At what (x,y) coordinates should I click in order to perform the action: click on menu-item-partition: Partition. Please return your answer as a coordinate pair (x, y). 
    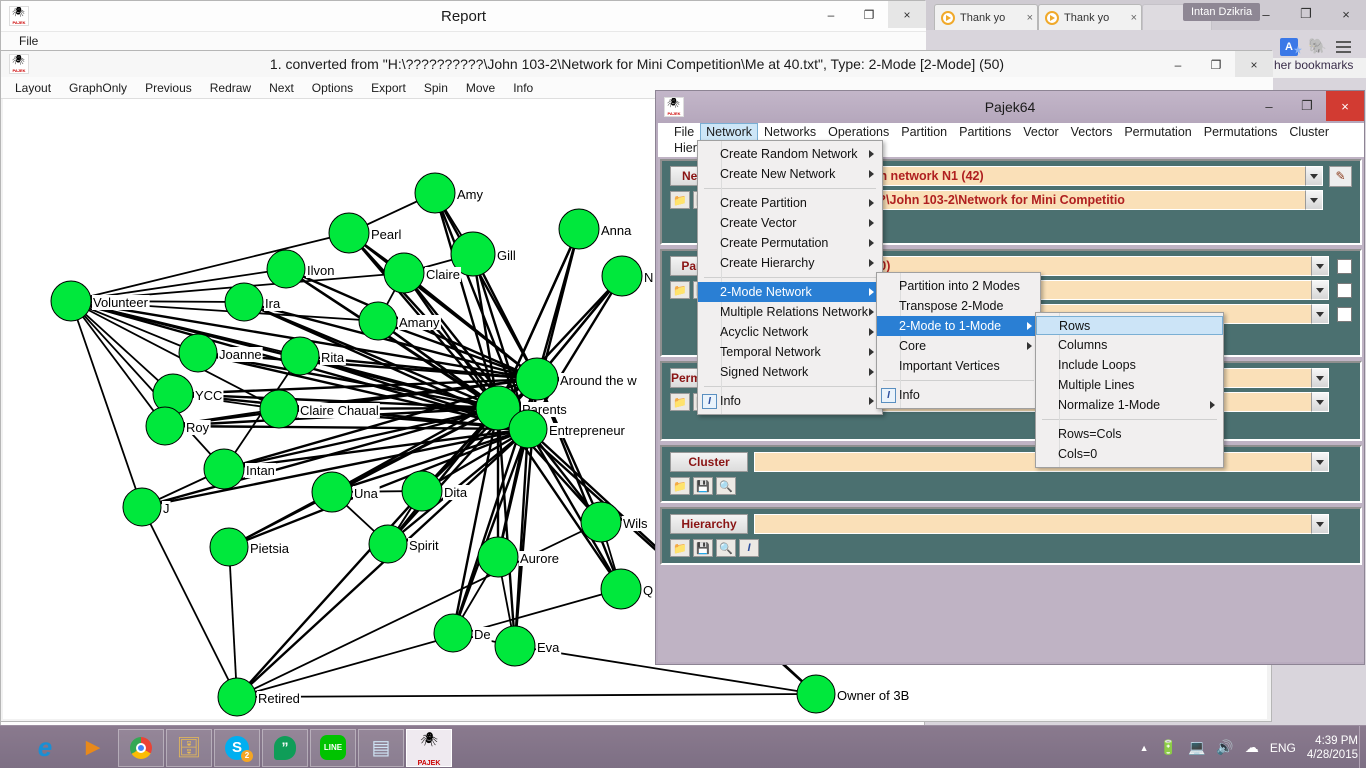
    Looking at the image, I should click on (924, 132).